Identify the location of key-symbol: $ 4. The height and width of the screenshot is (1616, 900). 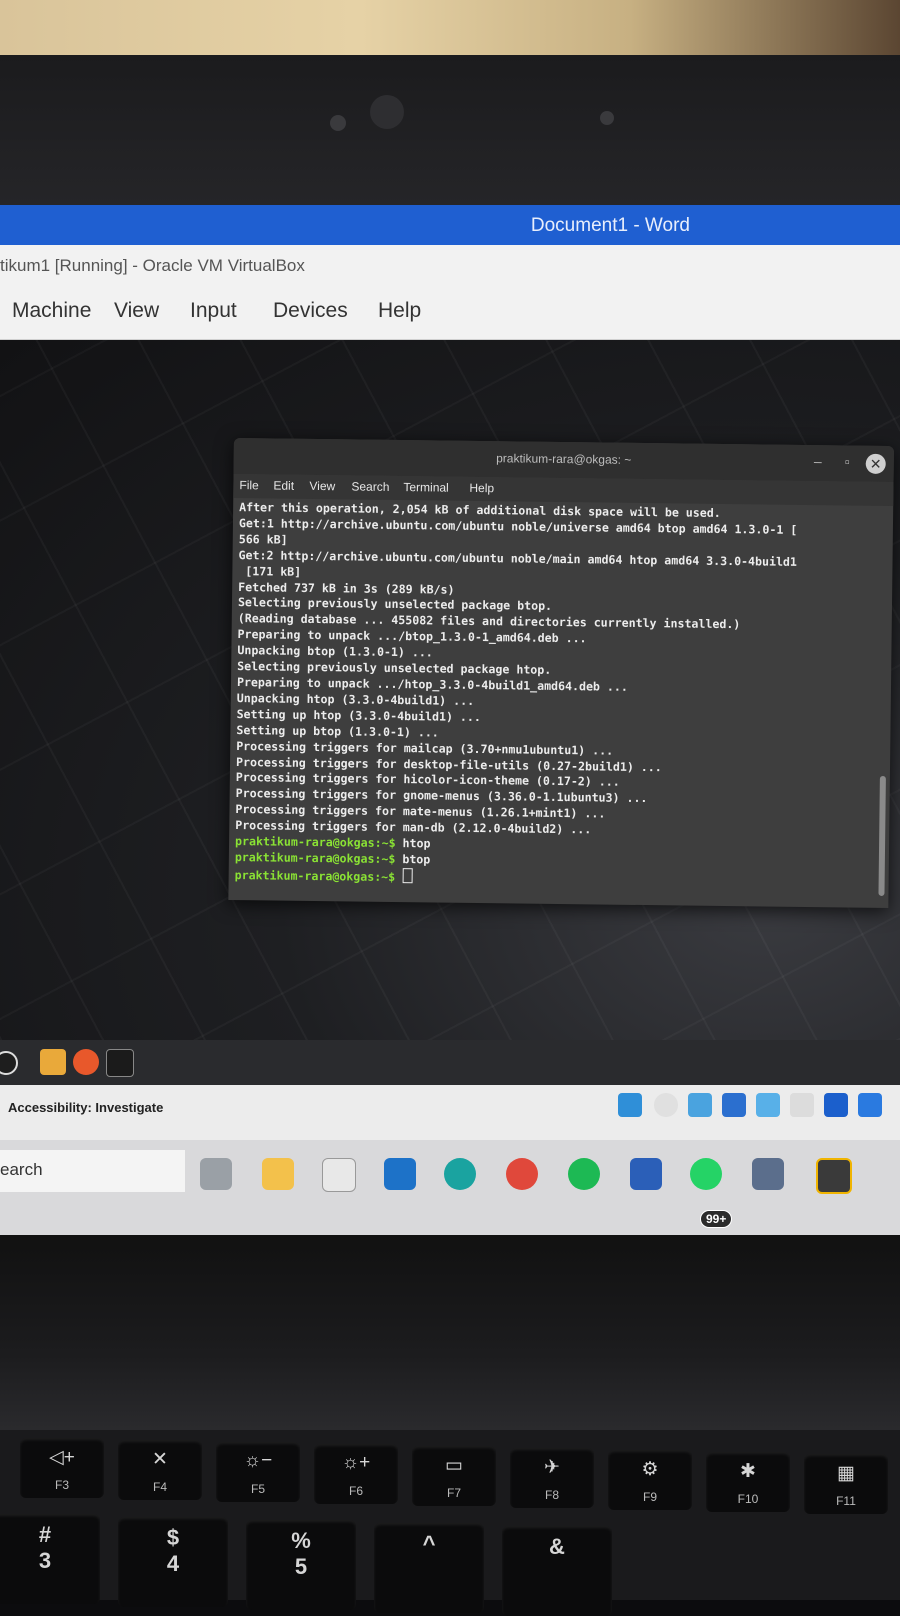
(173, 1550).